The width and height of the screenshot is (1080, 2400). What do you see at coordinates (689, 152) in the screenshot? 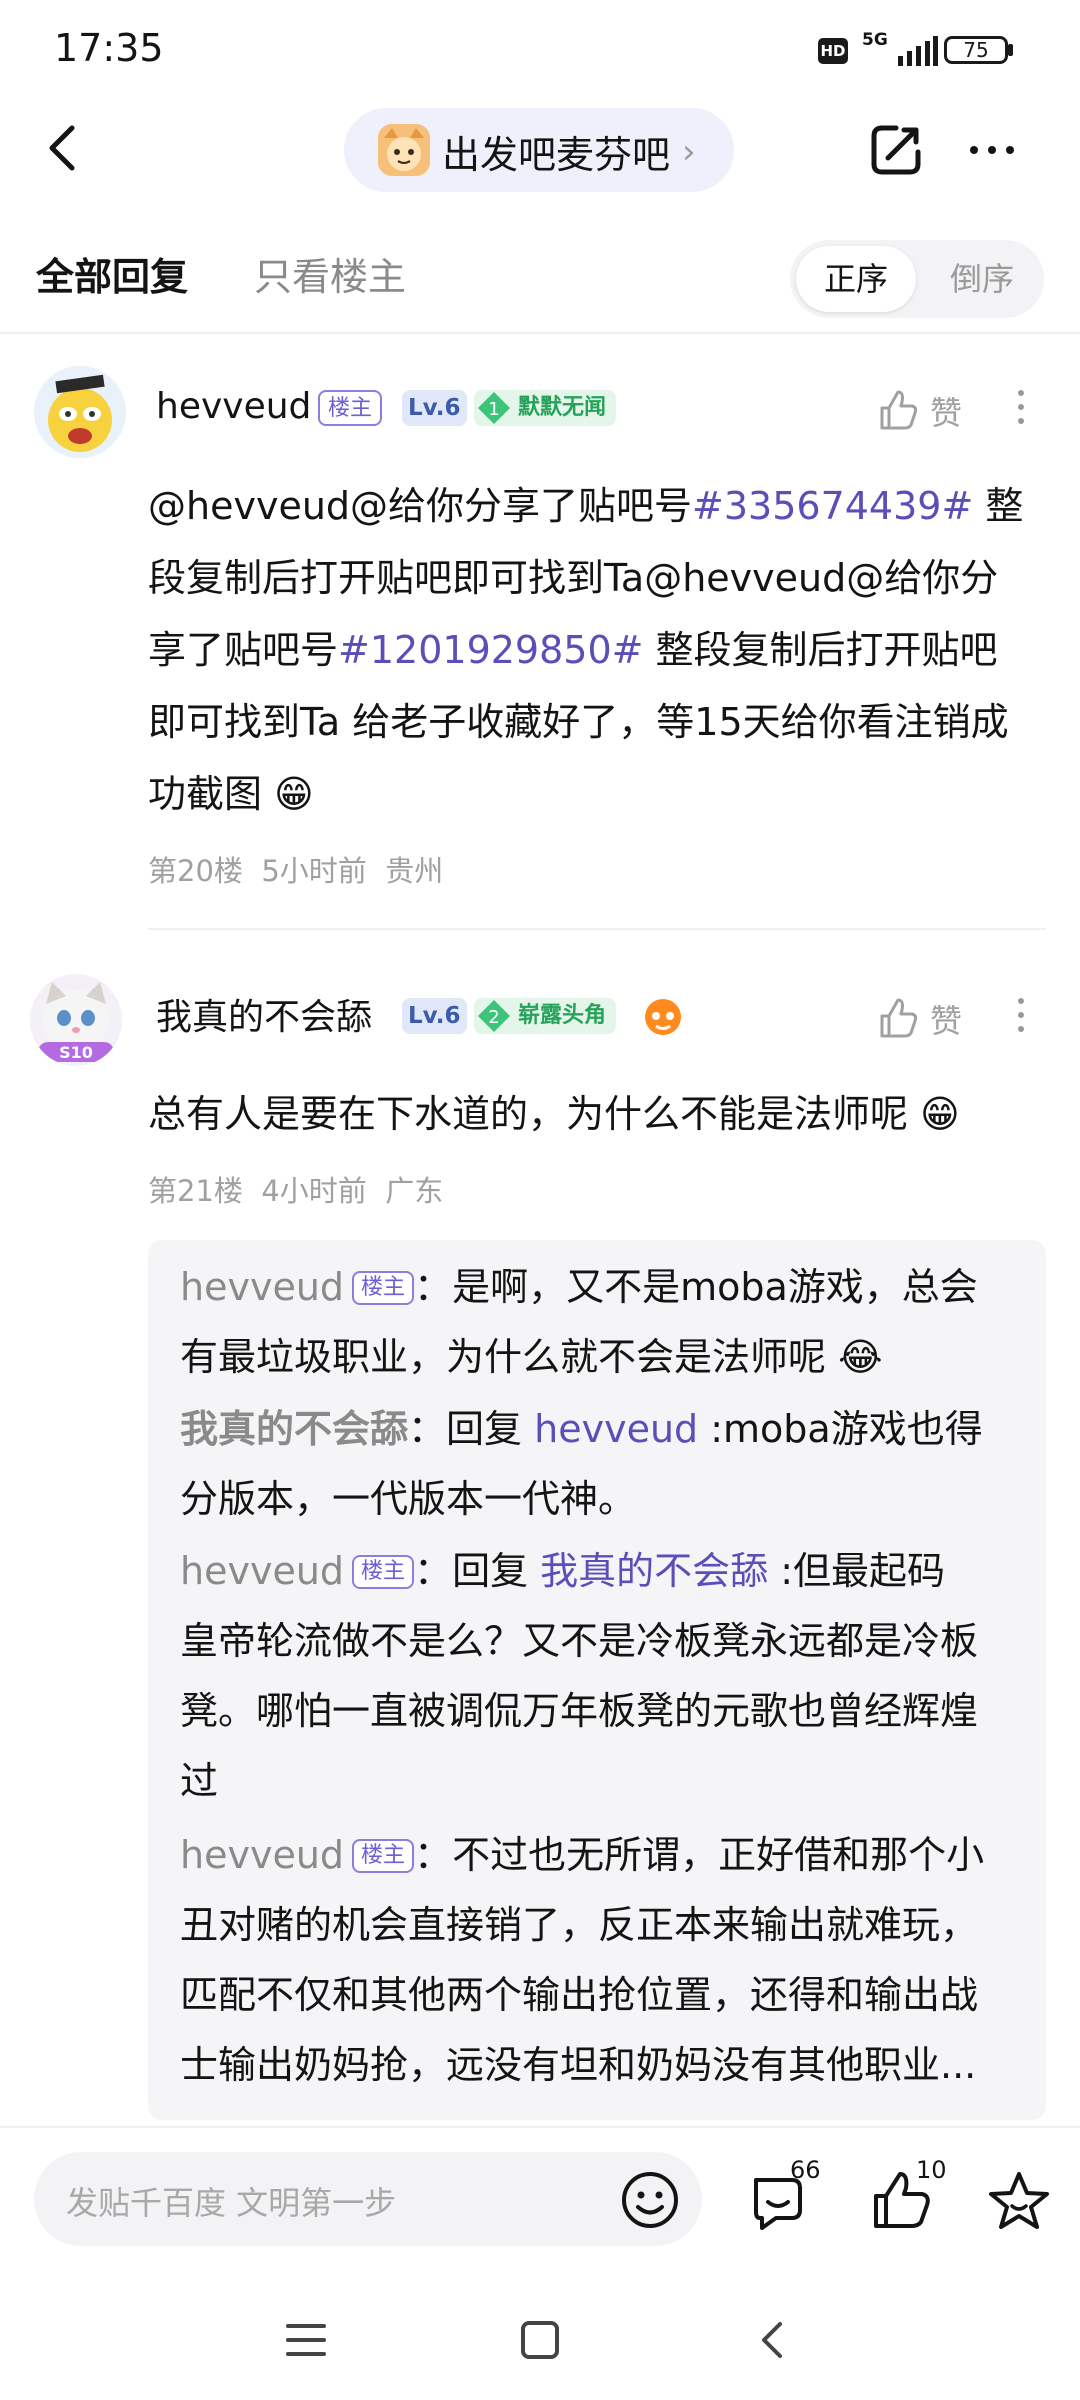
I see `chevron-right-icon: ›` at bounding box center [689, 152].